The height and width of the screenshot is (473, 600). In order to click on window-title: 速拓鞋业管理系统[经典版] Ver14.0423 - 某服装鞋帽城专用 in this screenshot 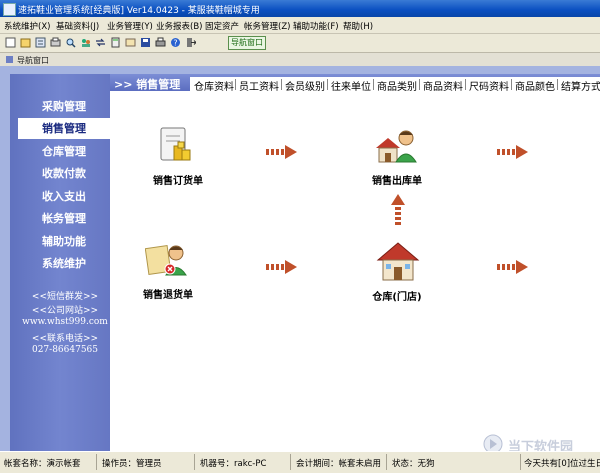, I will do `click(139, 11)`.